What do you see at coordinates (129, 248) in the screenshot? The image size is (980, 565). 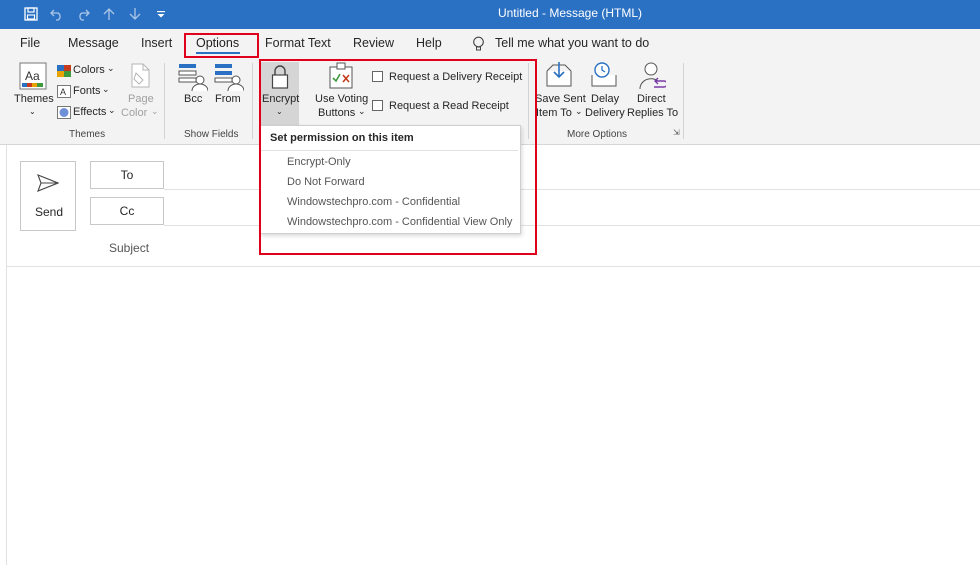 I see `subject-label: Subject` at bounding box center [129, 248].